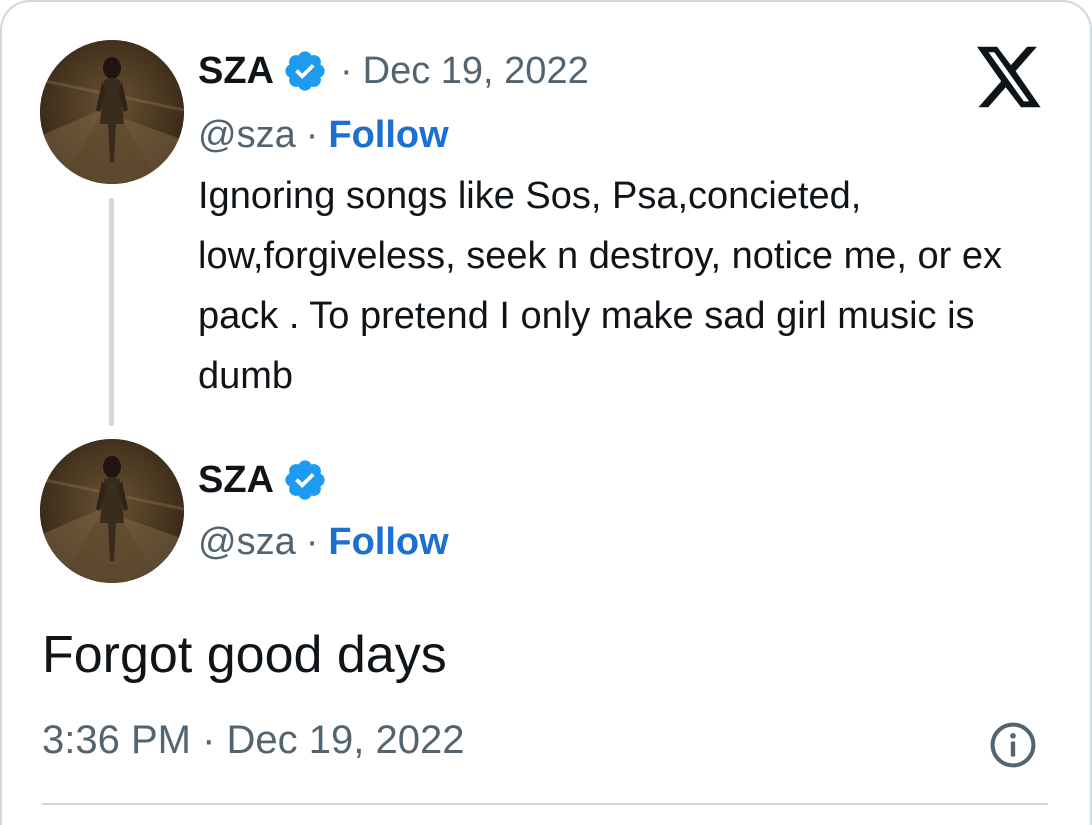 Image resolution: width=1092 pixels, height=825 pixels. I want to click on quoted-tweet-header: SZA · Dec 19, 2022, so click(393, 71).